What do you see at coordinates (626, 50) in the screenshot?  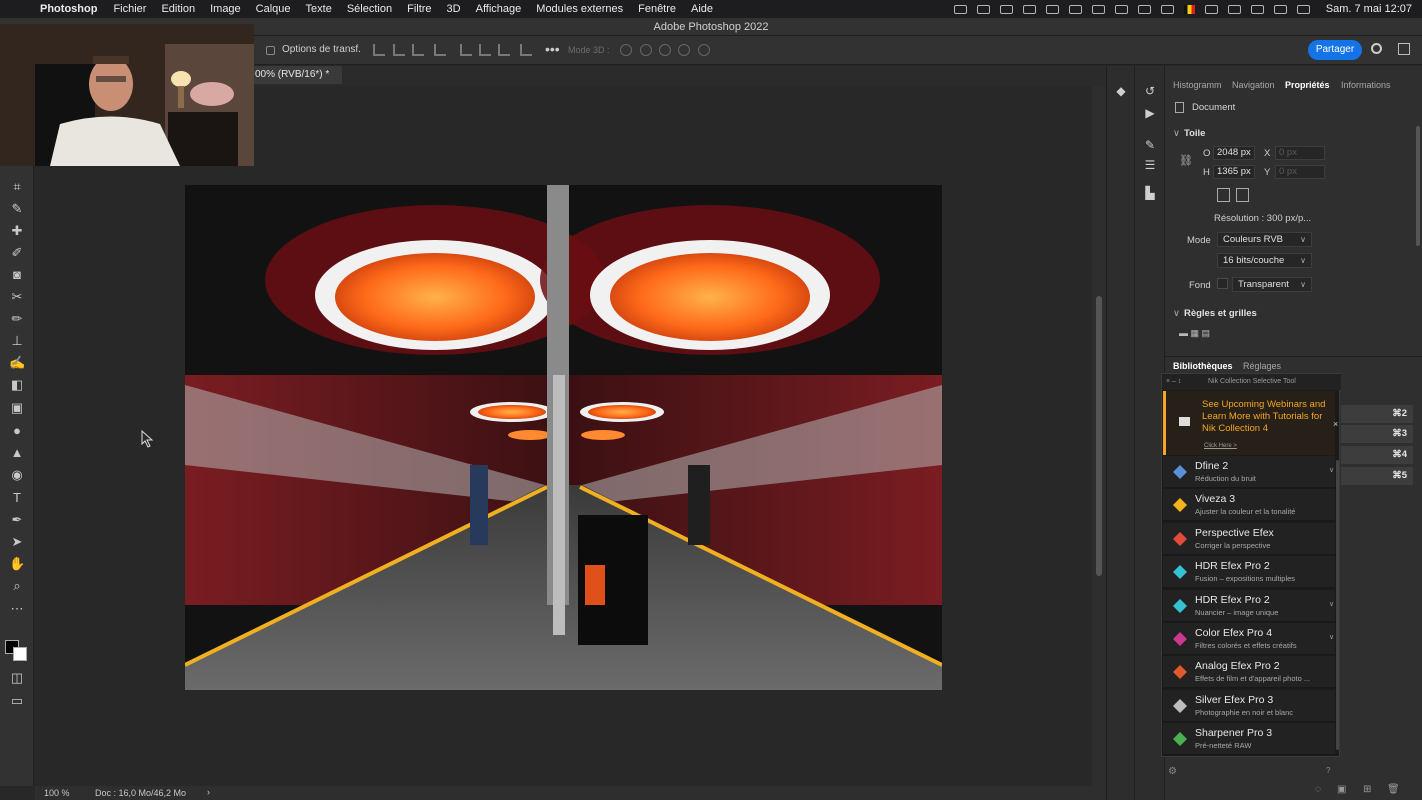 I see `3d-orbit-icon` at bounding box center [626, 50].